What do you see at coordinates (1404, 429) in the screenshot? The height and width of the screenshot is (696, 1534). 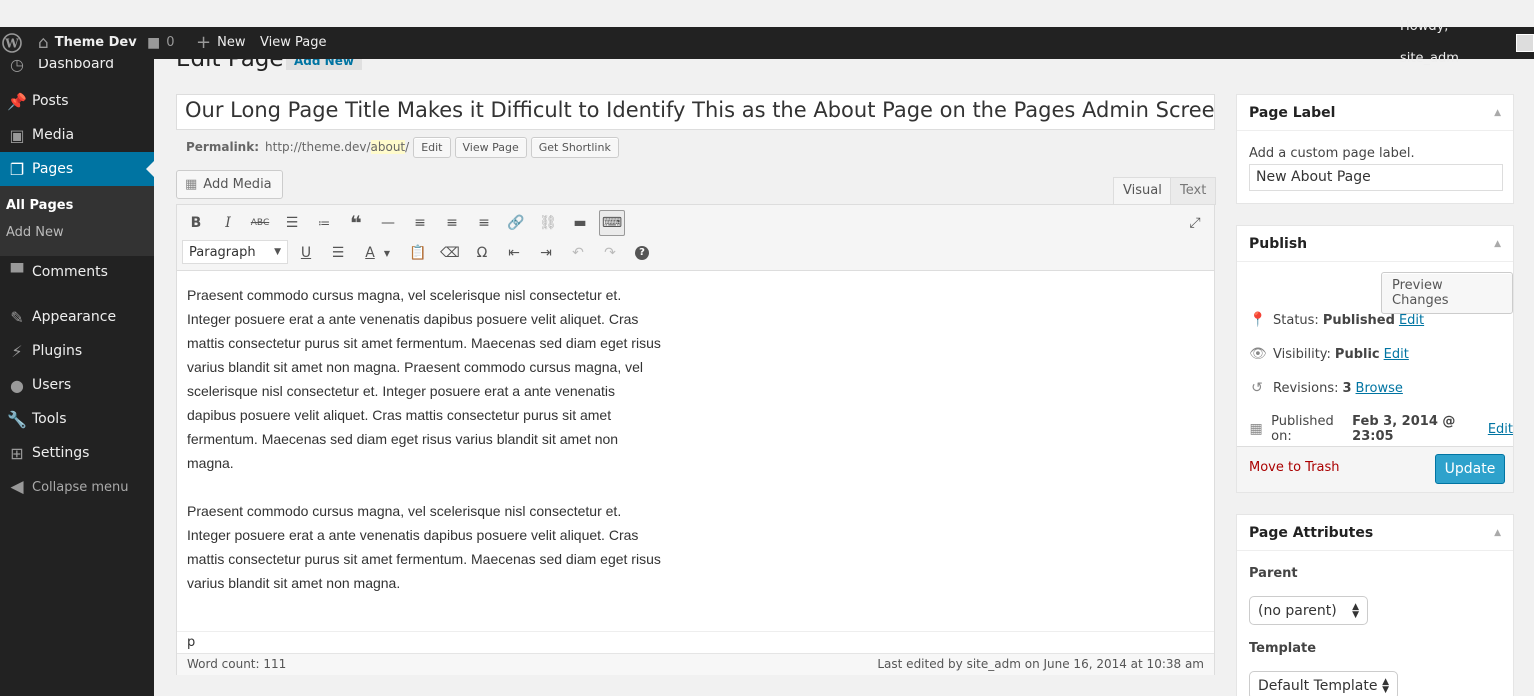 I see `published-value: Feb 3, 2014 @ 23:05` at bounding box center [1404, 429].